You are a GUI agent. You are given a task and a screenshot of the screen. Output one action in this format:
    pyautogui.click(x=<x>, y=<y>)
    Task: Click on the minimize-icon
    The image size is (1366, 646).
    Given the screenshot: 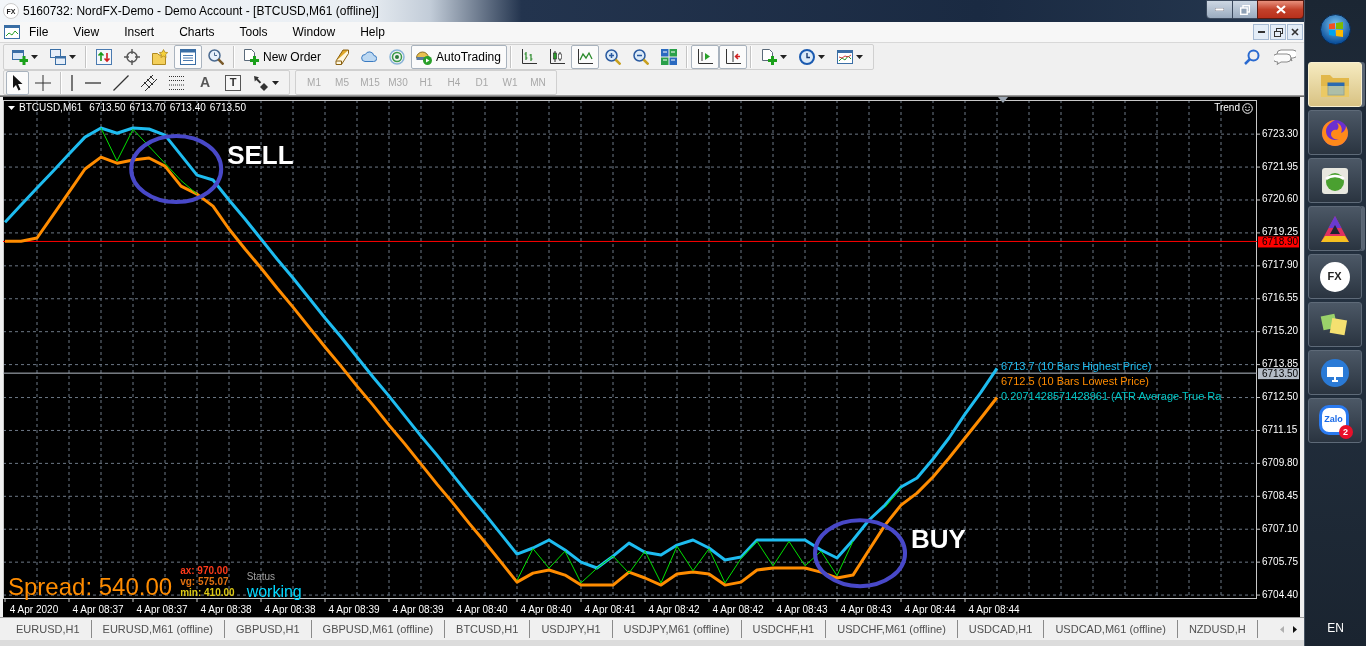 What is the action you would take?
    pyautogui.click(x=1261, y=32)
    